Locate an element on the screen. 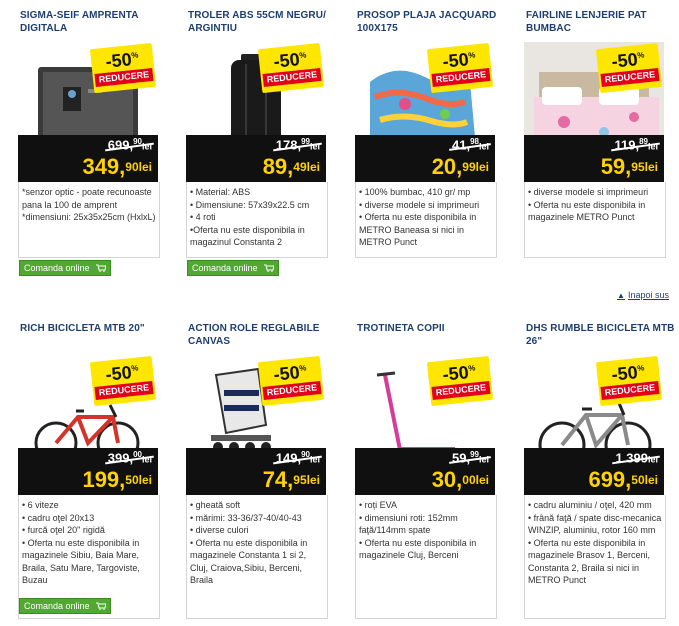  product-image: -50%REDUCERE 178,99lei 89,49lei is located at coordinates (256, 112).